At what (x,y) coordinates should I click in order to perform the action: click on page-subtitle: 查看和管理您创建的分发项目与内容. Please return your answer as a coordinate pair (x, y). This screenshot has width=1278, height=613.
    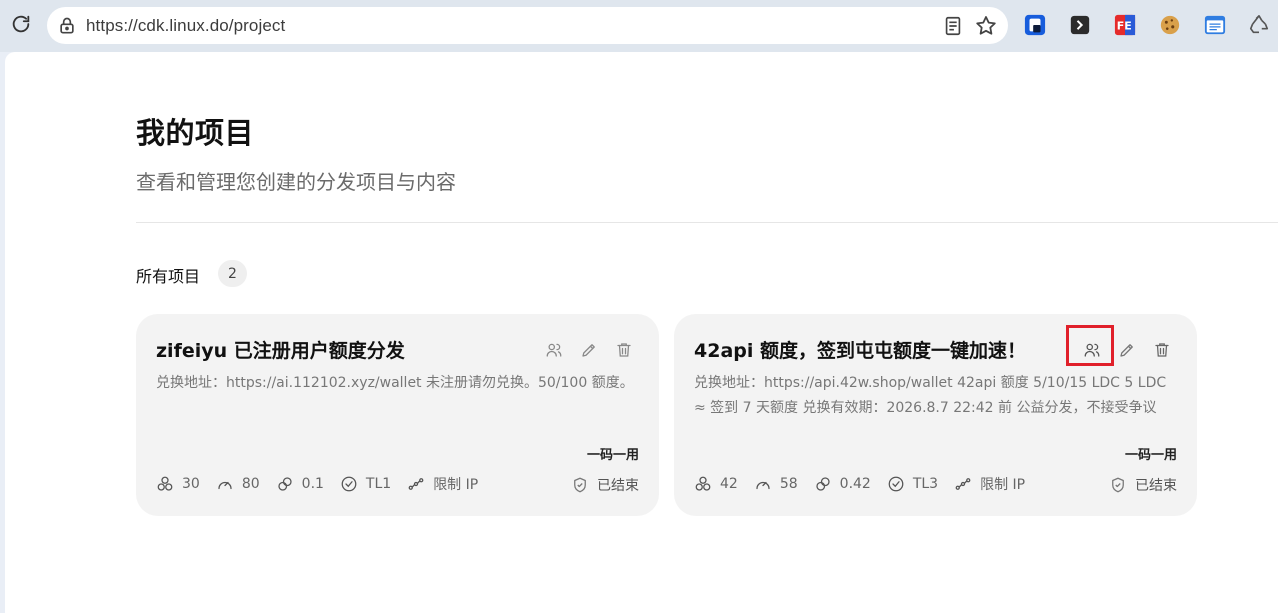
    Looking at the image, I should click on (296, 182).